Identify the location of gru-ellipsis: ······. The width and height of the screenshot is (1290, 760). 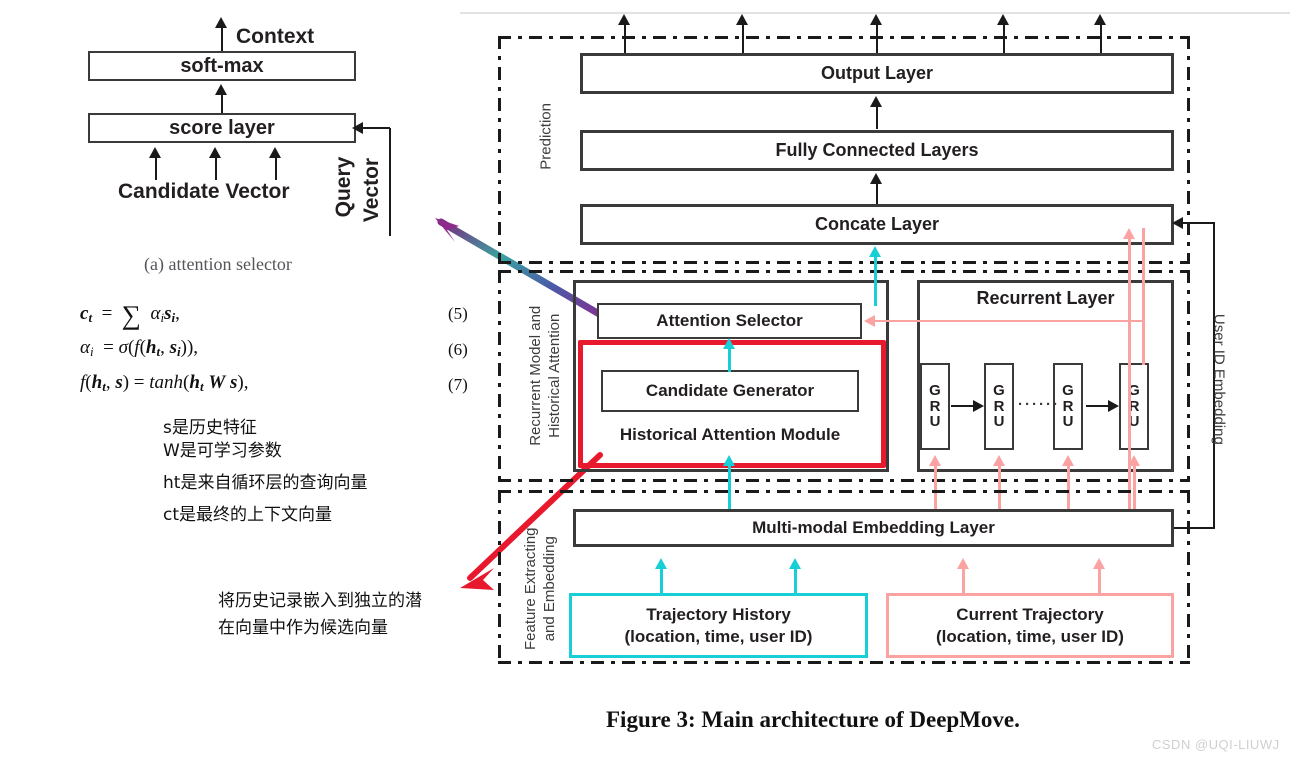
(1039, 404).